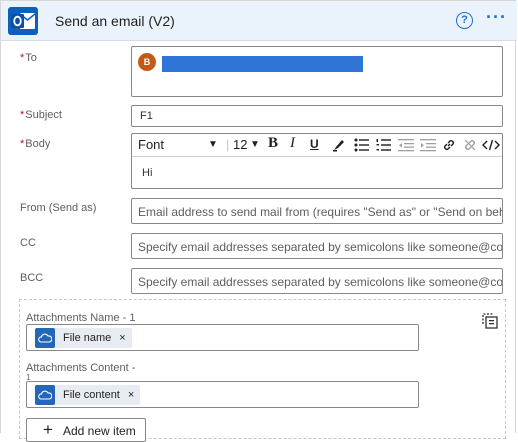  I want to click on to-label: *To, so click(28, 58).